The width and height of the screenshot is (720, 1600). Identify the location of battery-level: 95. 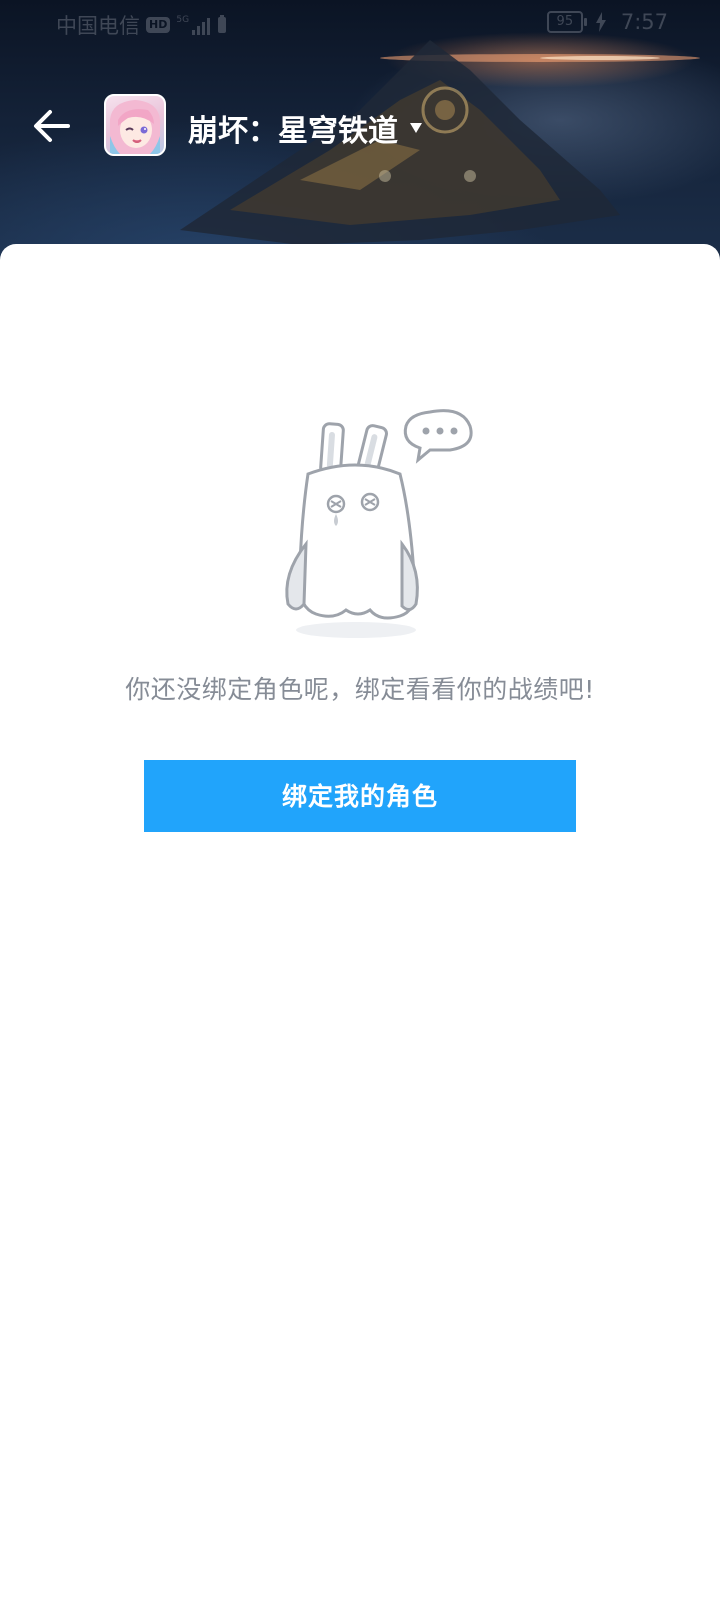
(565, 21).